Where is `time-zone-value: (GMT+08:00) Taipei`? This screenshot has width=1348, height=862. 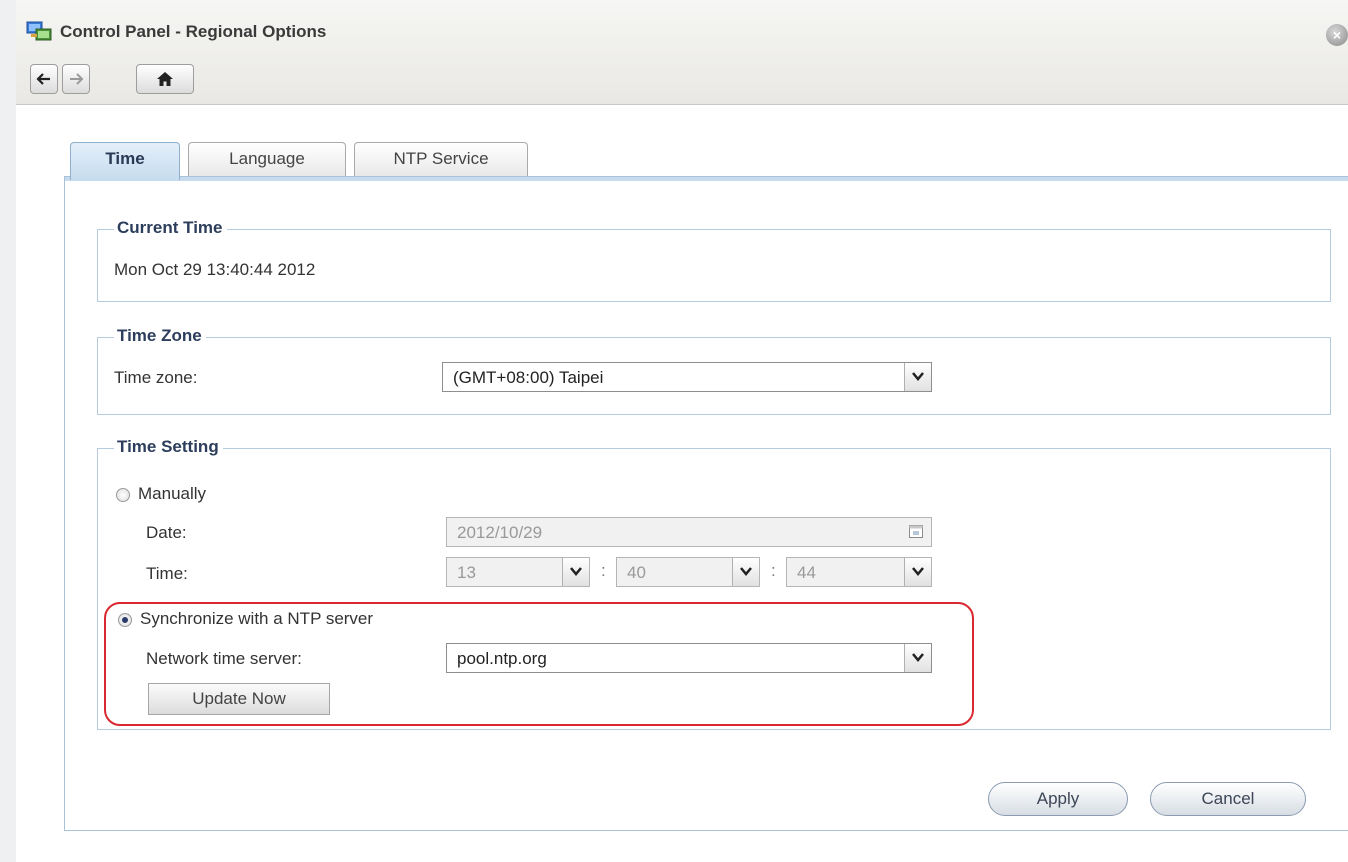 time-zone-value: (GMT+08:00) Taipei is located at coordinates (528, 377).